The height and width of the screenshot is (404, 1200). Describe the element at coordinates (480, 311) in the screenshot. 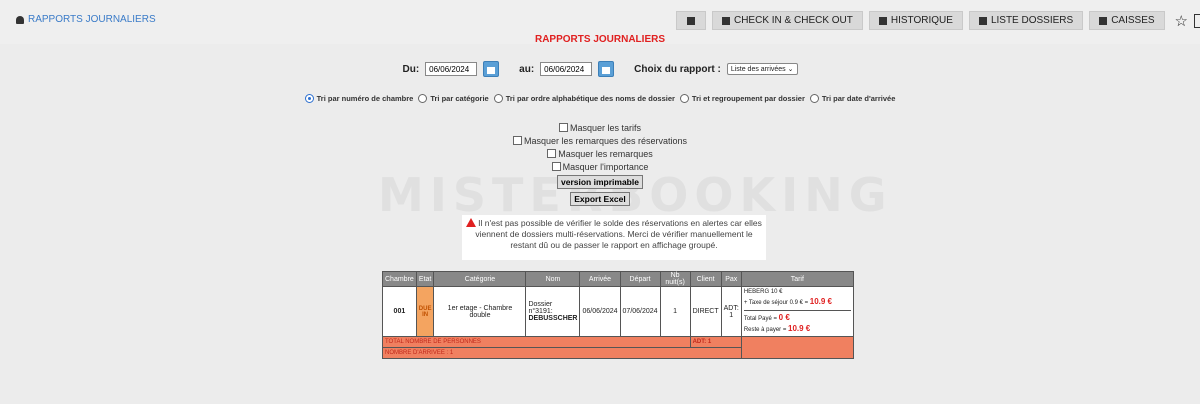

I see `cell-categorie: 1er etage - Chambre double` at that location.